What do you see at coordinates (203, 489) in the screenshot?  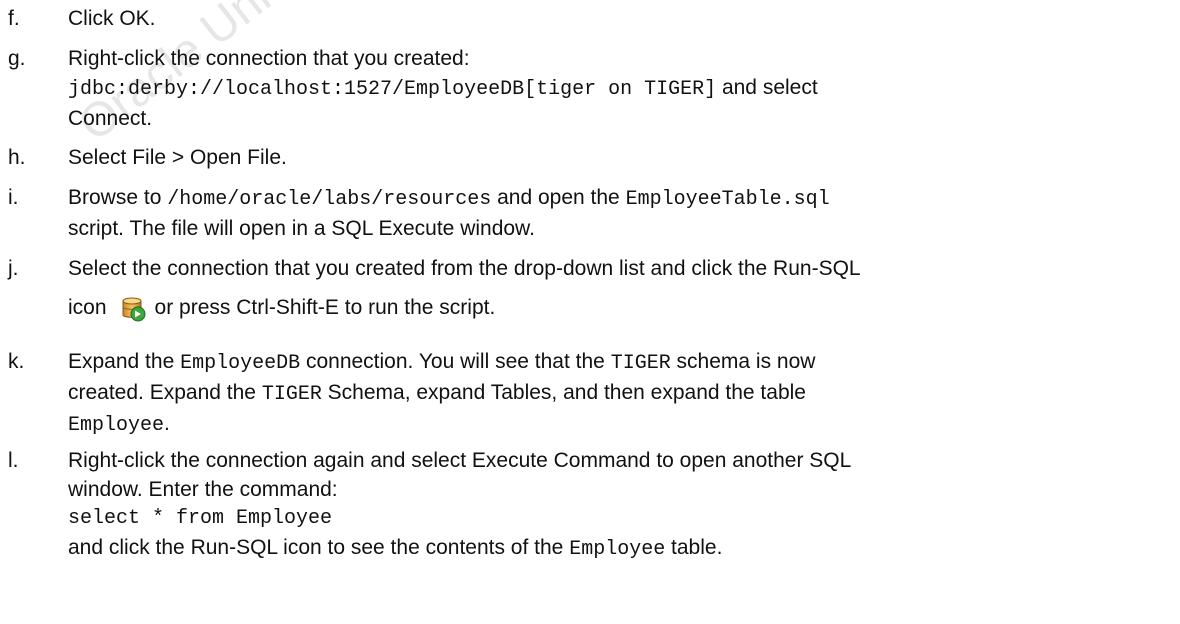 I see `step-text: window. Enter the command:` at bounding box center [203, 489].